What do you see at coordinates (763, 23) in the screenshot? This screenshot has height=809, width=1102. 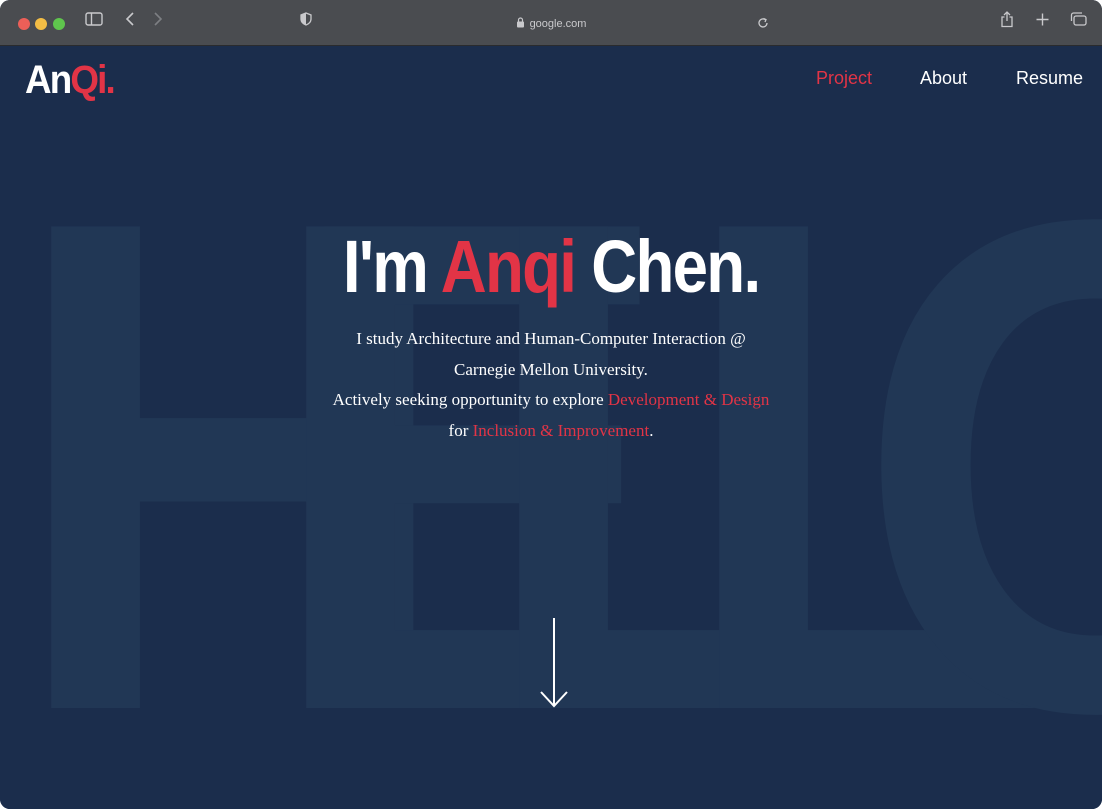 I see `reload-icon` at bounding box center [763, 23].